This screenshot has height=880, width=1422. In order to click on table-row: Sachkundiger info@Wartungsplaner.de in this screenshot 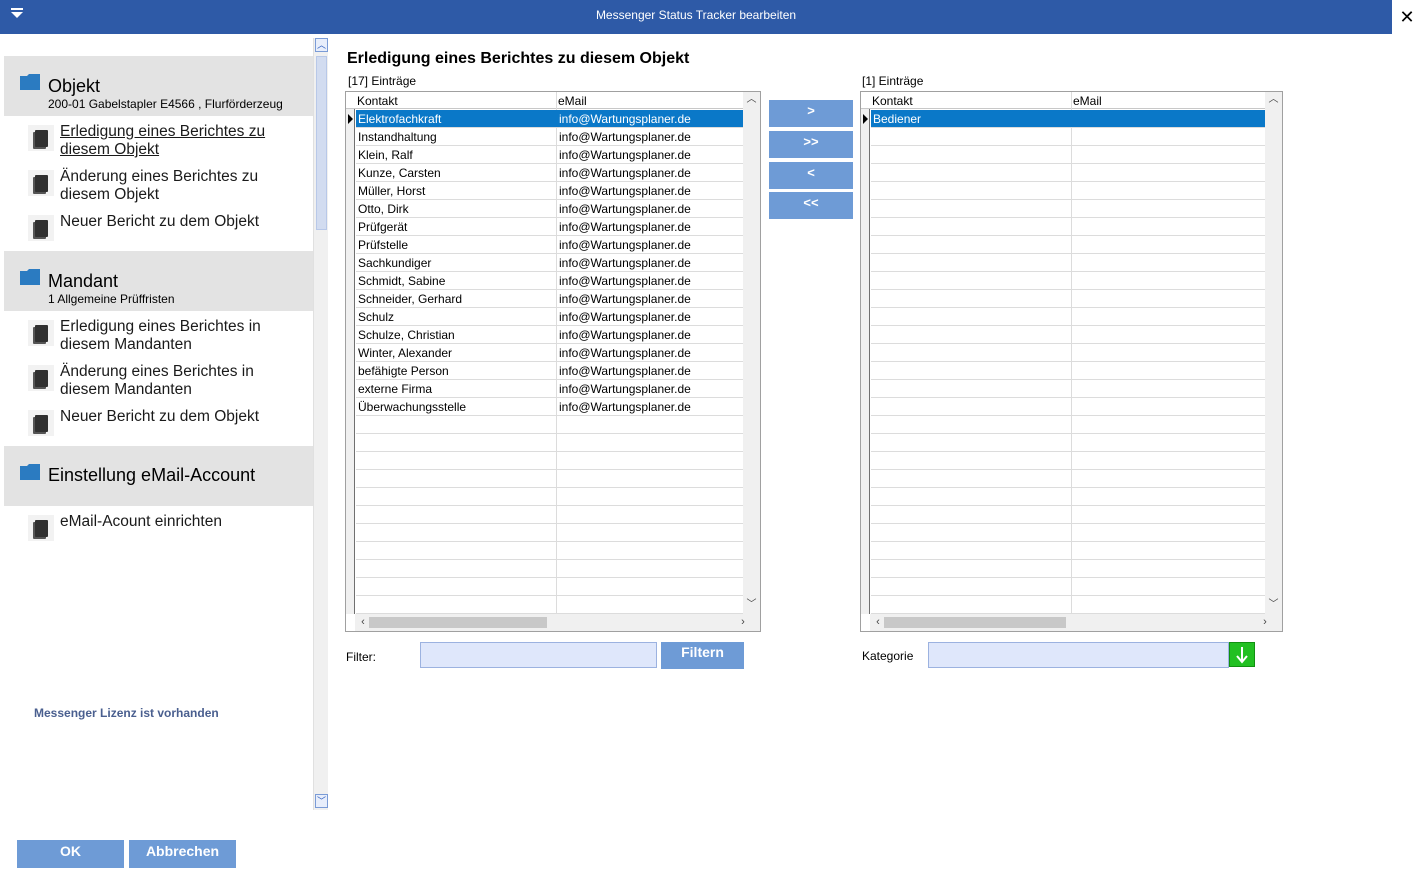, I will do `click(549, 263)`.